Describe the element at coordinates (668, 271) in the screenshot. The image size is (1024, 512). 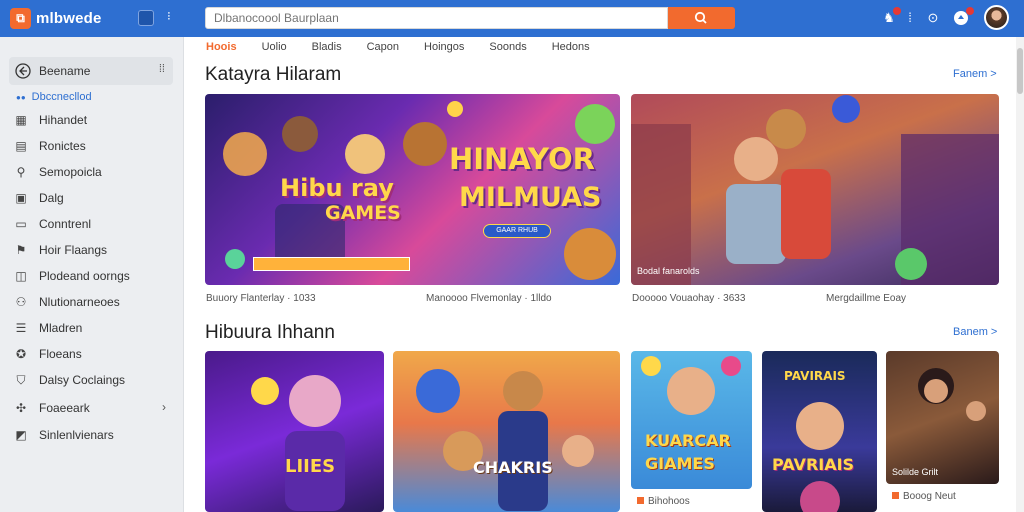
I see `featured-card-2-overlay: Bodal fanarolds` at that location.